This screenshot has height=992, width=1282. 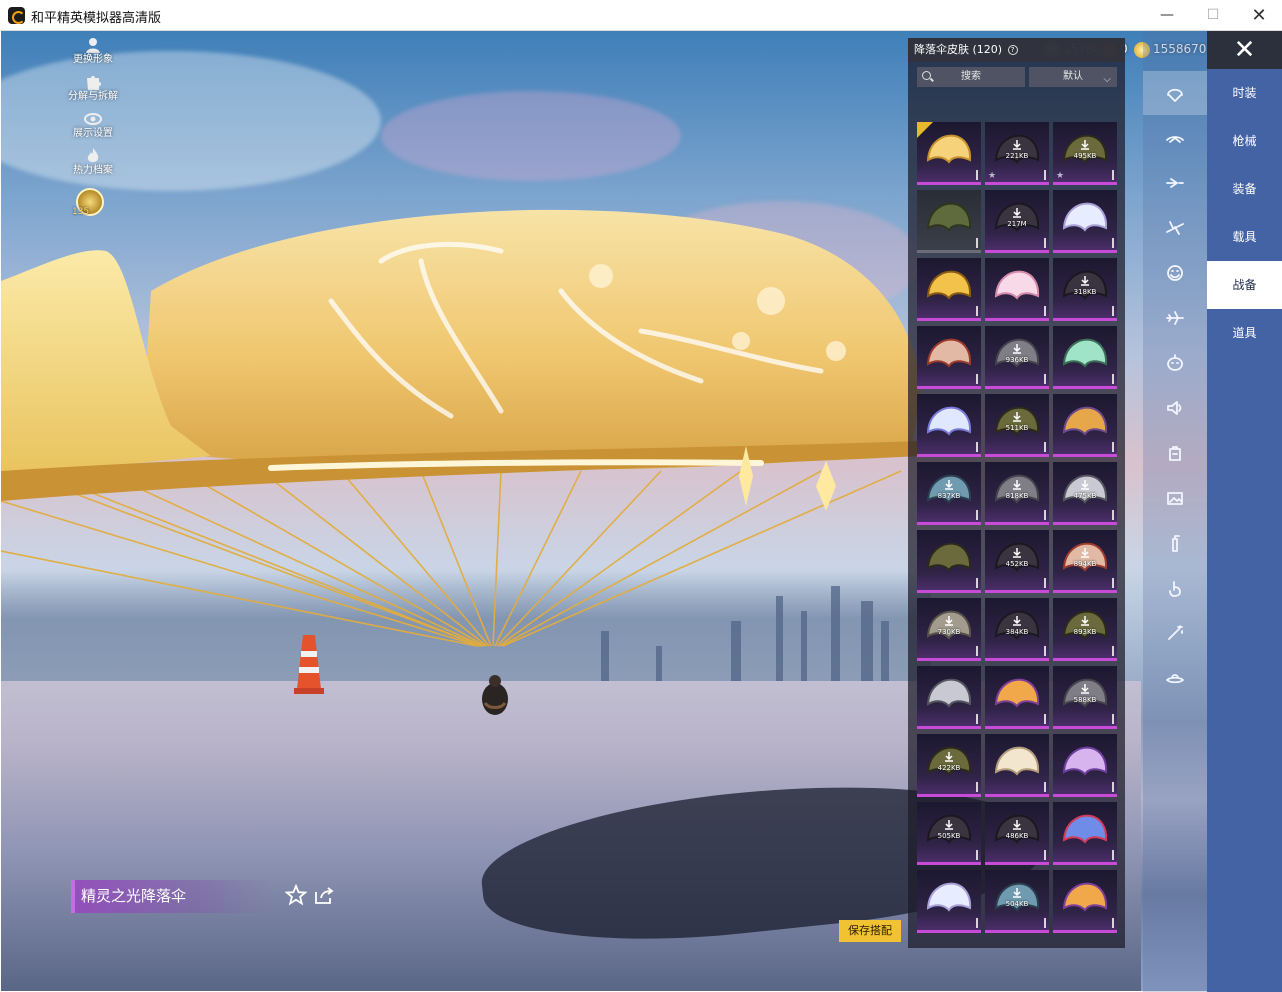 I want to click on selected-skin-name: 精灵之光降落伞, so click(x=171, y=896).